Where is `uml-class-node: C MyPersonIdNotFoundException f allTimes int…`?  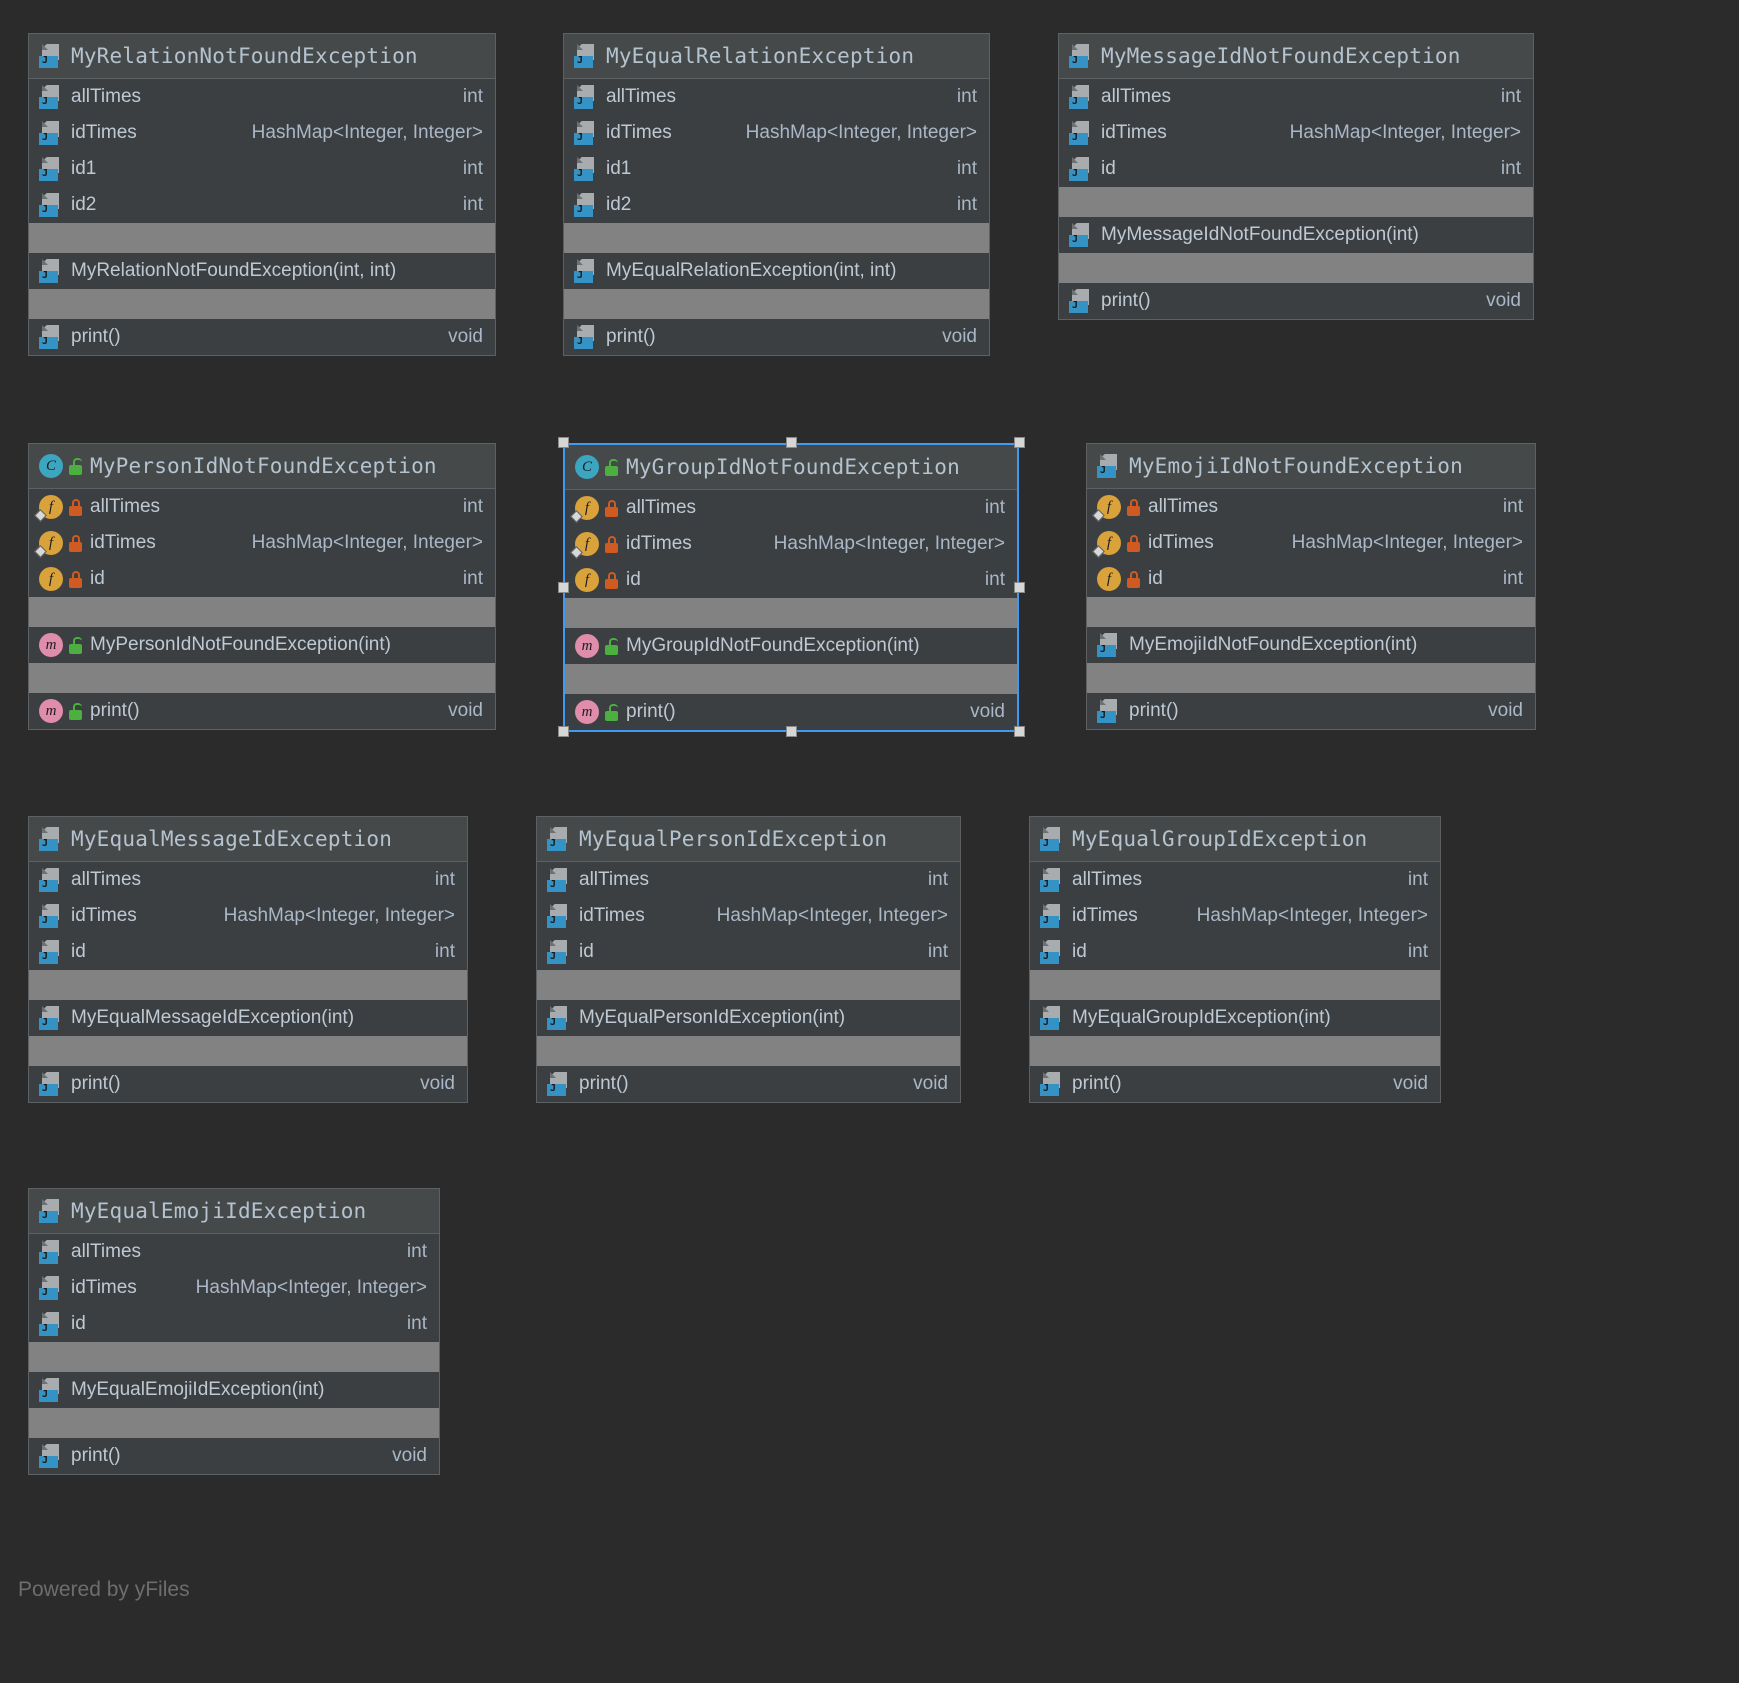 uml-class-node: C MyPersonIdNotFoundException f allTimes int… is located at coordinates (262, 586).